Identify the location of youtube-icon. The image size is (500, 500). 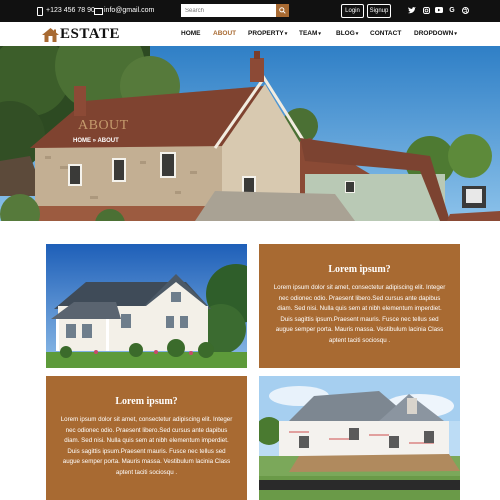
(439, 10).